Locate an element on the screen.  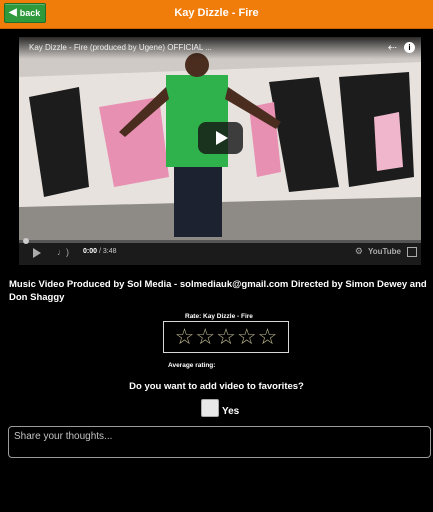
play-icon is located at coordinates (37, 253).